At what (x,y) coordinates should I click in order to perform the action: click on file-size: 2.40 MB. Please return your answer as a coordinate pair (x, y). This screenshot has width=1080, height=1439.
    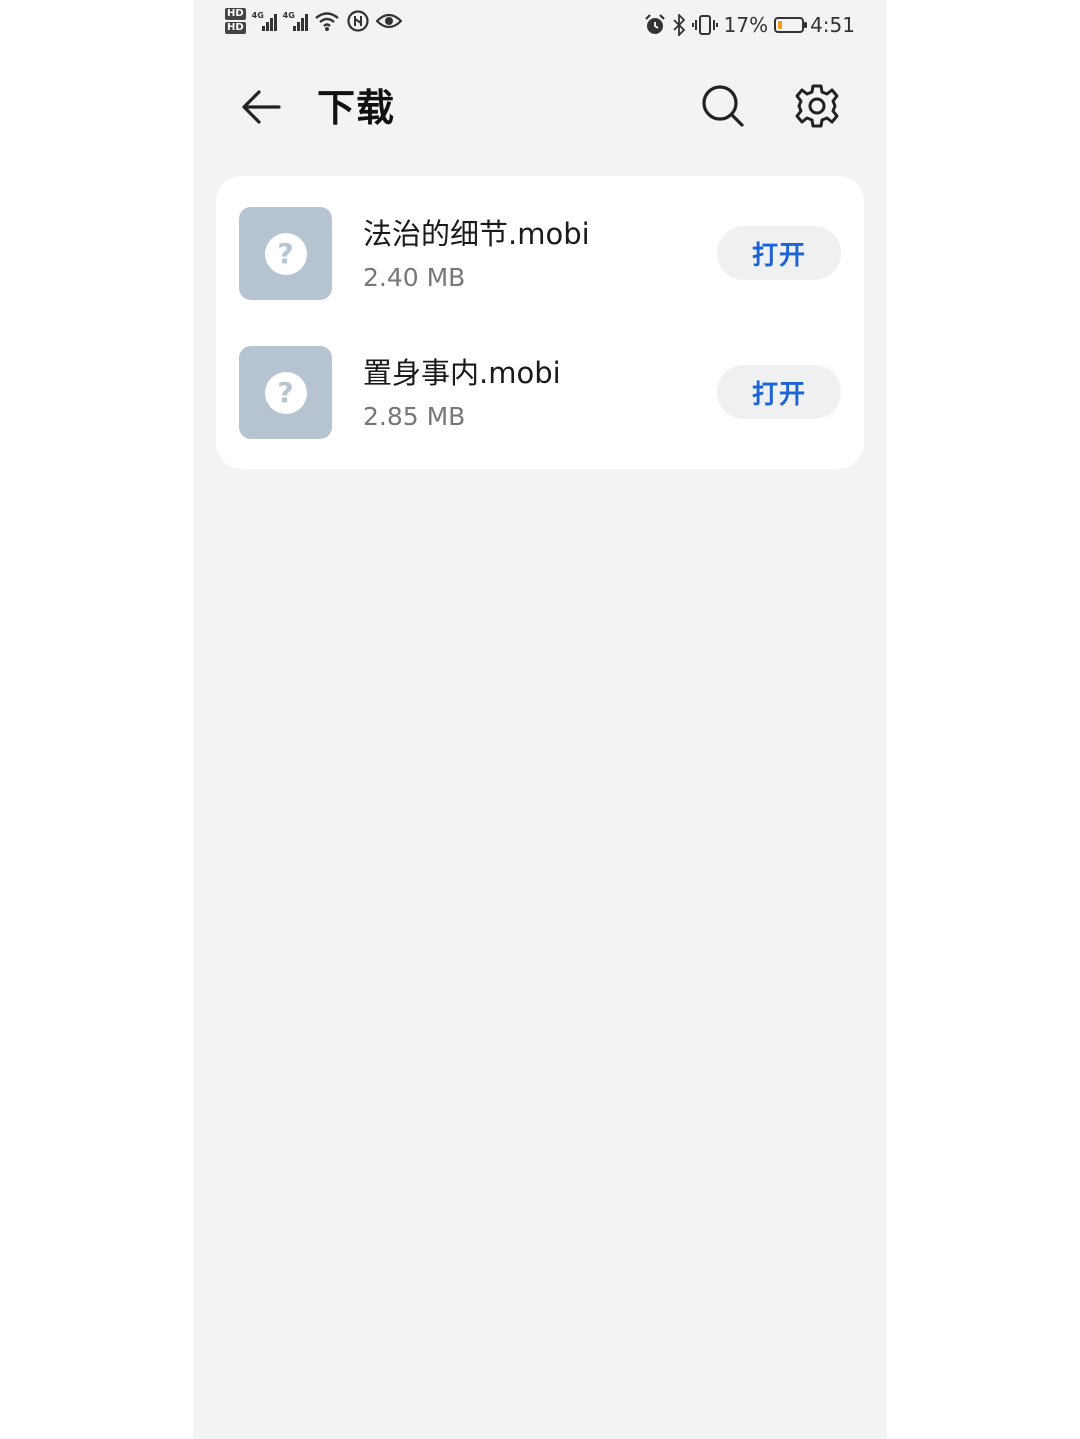
    Looking at the image, I should click on (414, 277).